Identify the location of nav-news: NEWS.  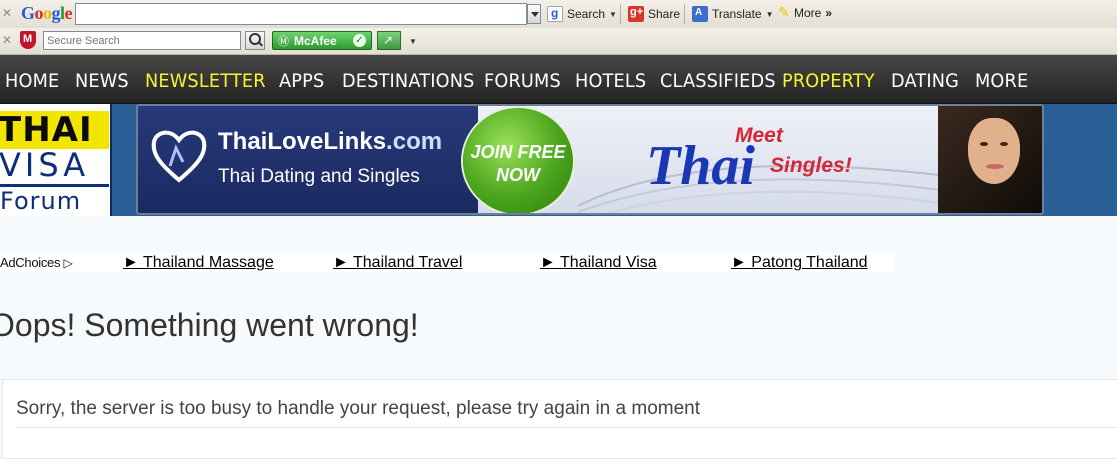
(102, 81).